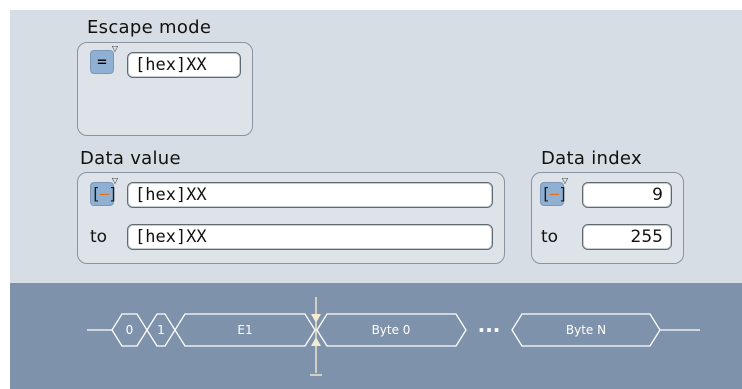  I want to click on escape-mode-value-field: [hex]XX, so click(184, 65).